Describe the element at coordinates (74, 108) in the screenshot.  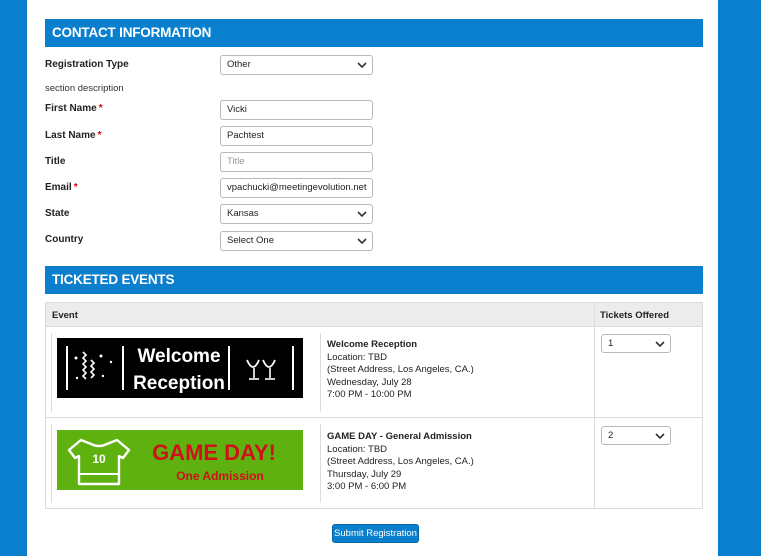
I see `first-name-label: First Name *` at that location.